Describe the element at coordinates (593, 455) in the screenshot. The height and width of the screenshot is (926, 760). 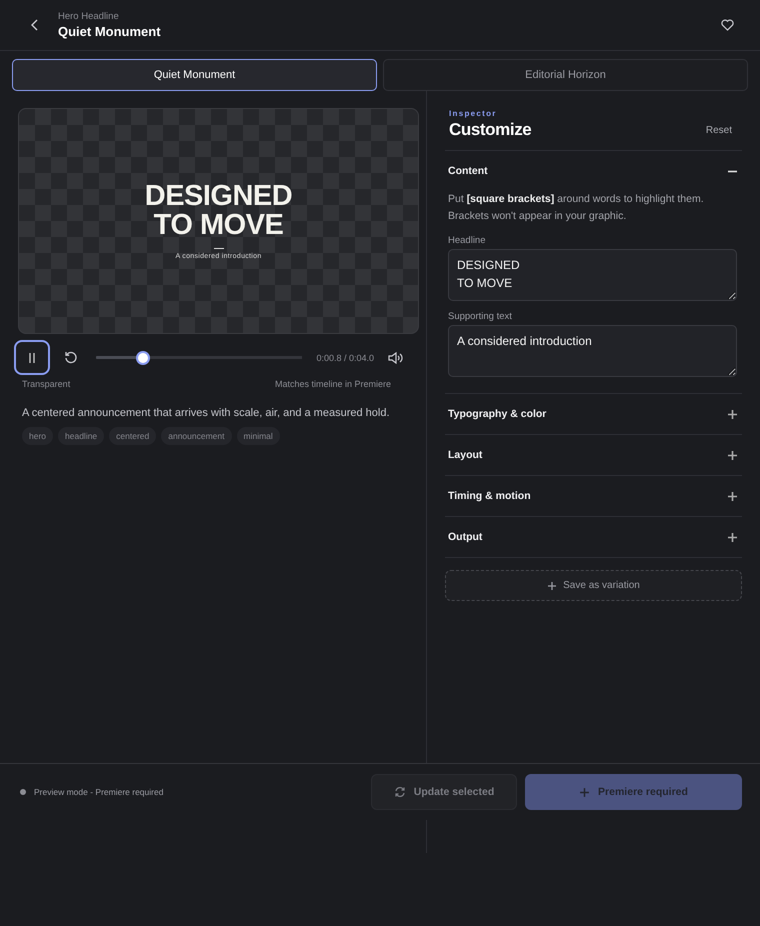
I see `section-header: Layout` at that location.